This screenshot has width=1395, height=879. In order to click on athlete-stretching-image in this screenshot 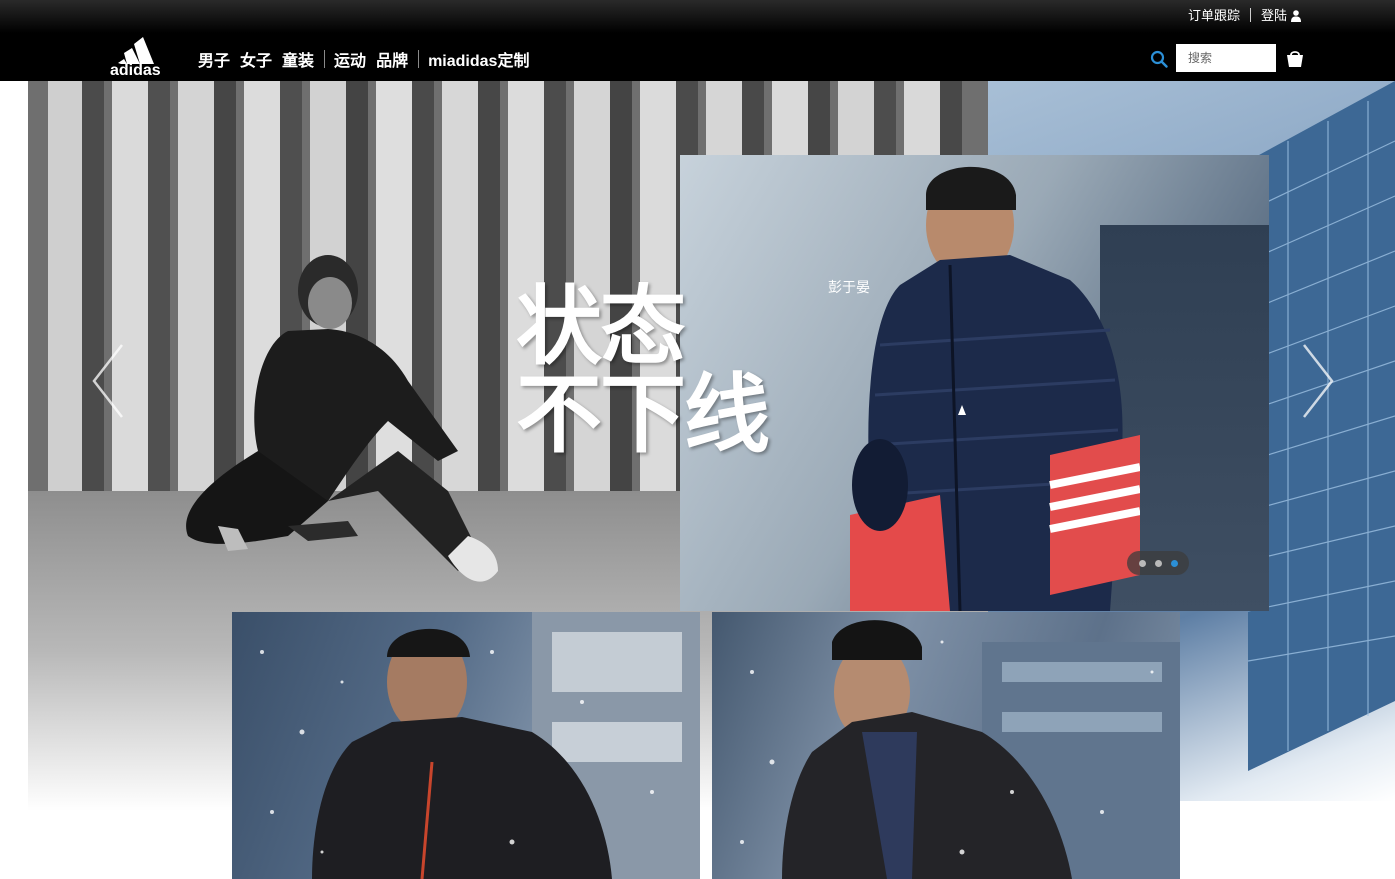, I will do `click(342, 418)`.